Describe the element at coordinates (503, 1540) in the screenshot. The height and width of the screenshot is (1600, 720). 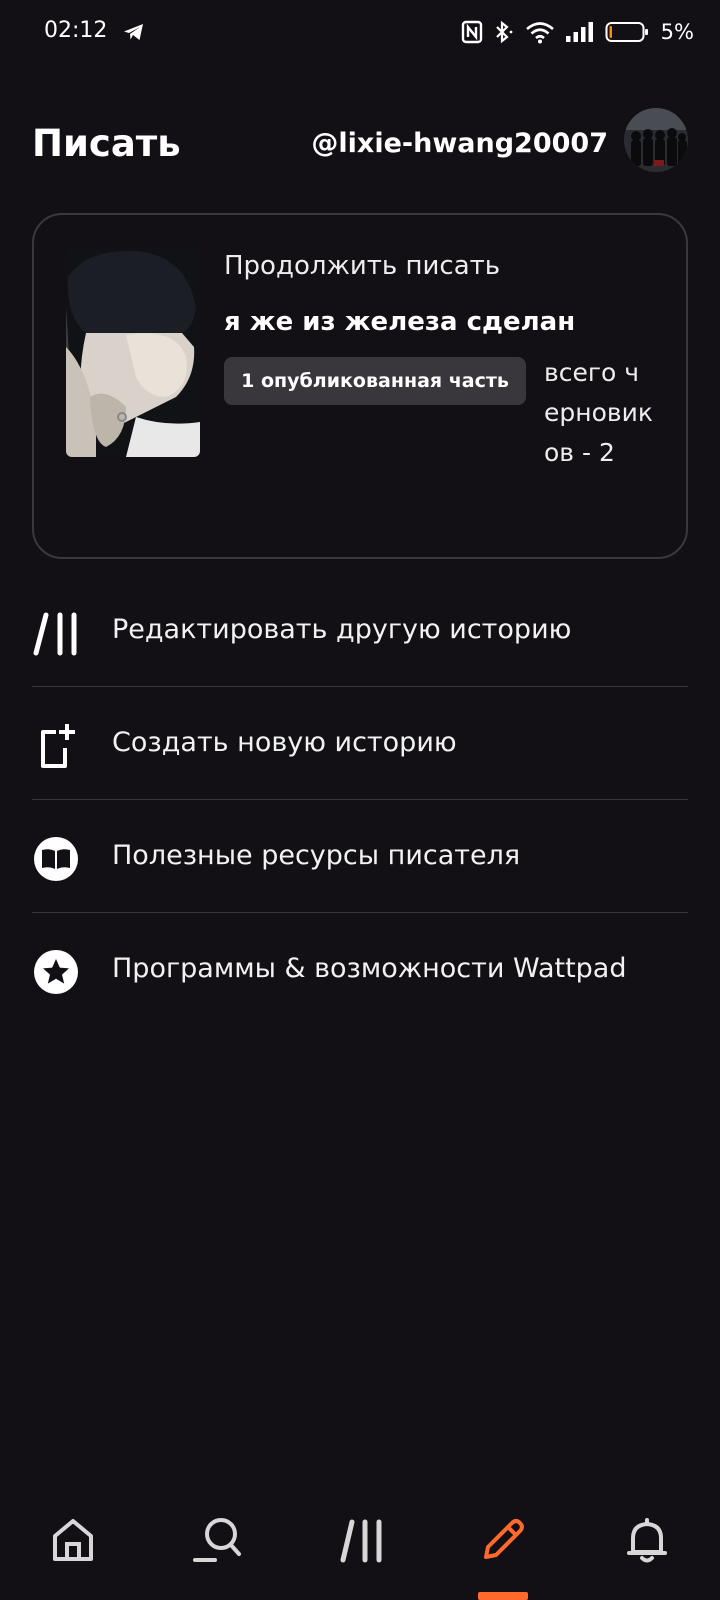
I see `write-icon` at that location.